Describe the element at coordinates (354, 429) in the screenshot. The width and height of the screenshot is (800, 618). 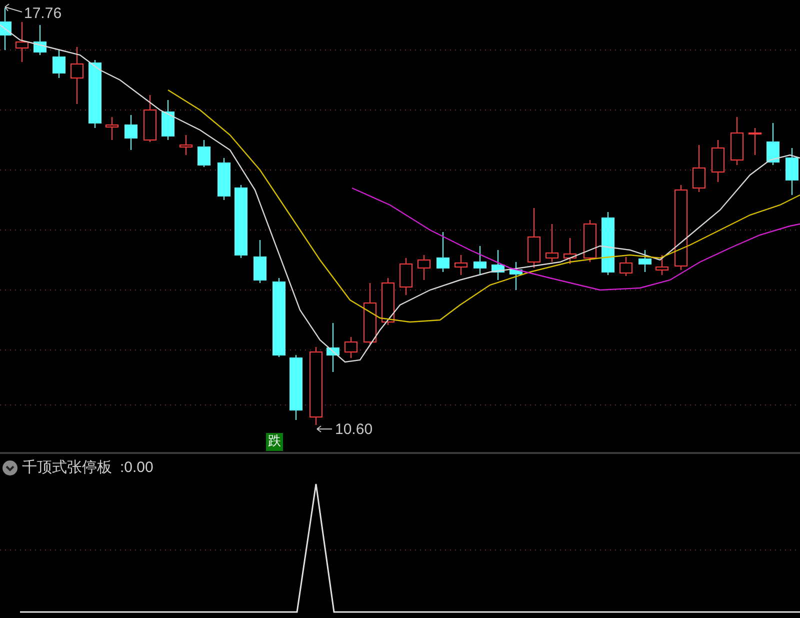
I see `low-price-label: 10.60` at that location.